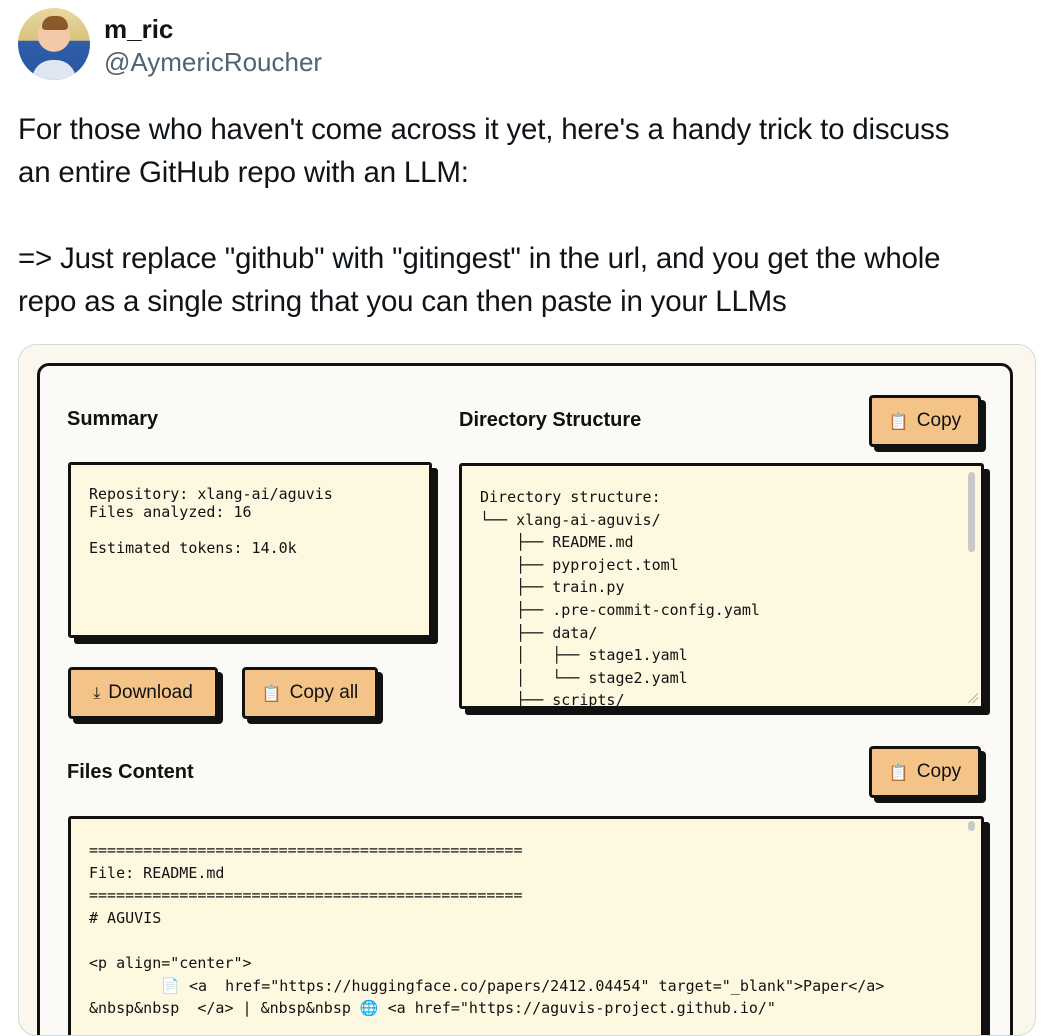 The width and height of the screenshot is (1052, 1036). What do you see at coordinates (243, 172) in the screenshot?
I see `tweet-text-line: an entire GitHub repo with an LLM:` at bounding box center [243, 172].